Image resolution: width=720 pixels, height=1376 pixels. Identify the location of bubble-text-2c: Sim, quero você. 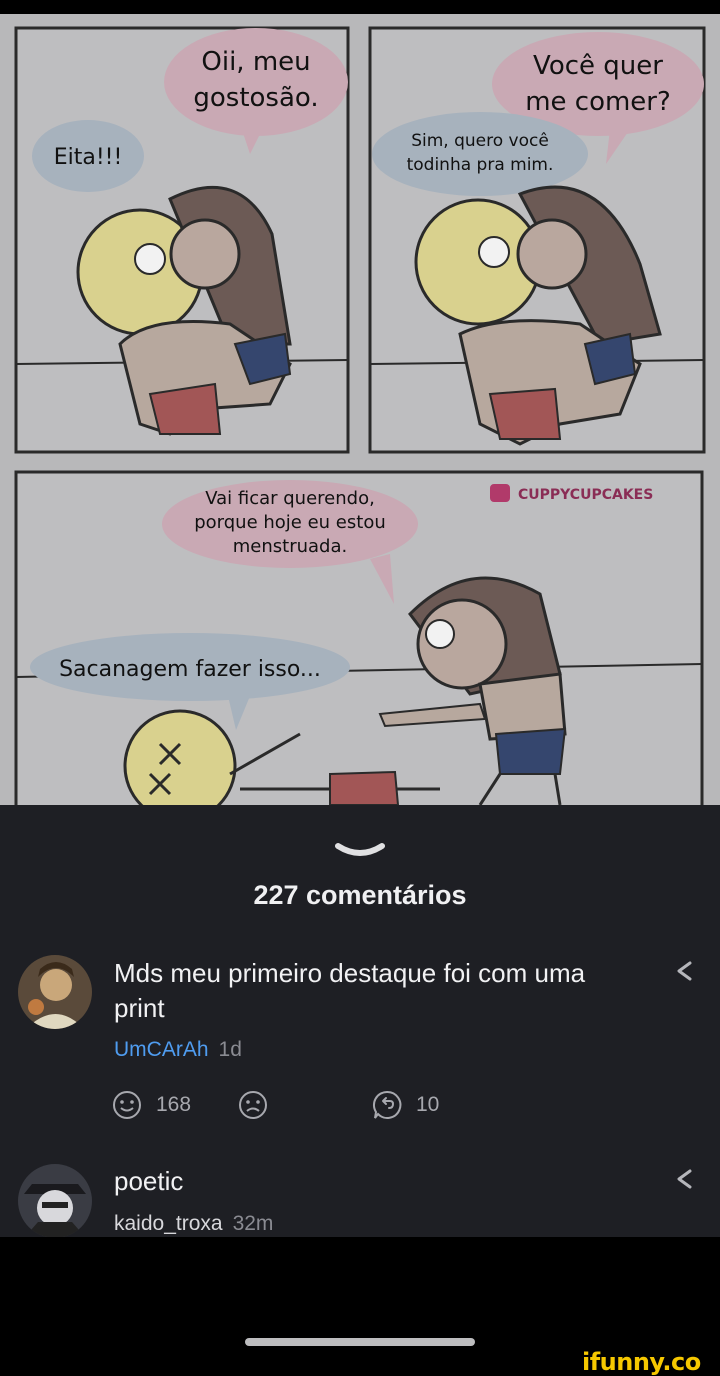
(480, 141).